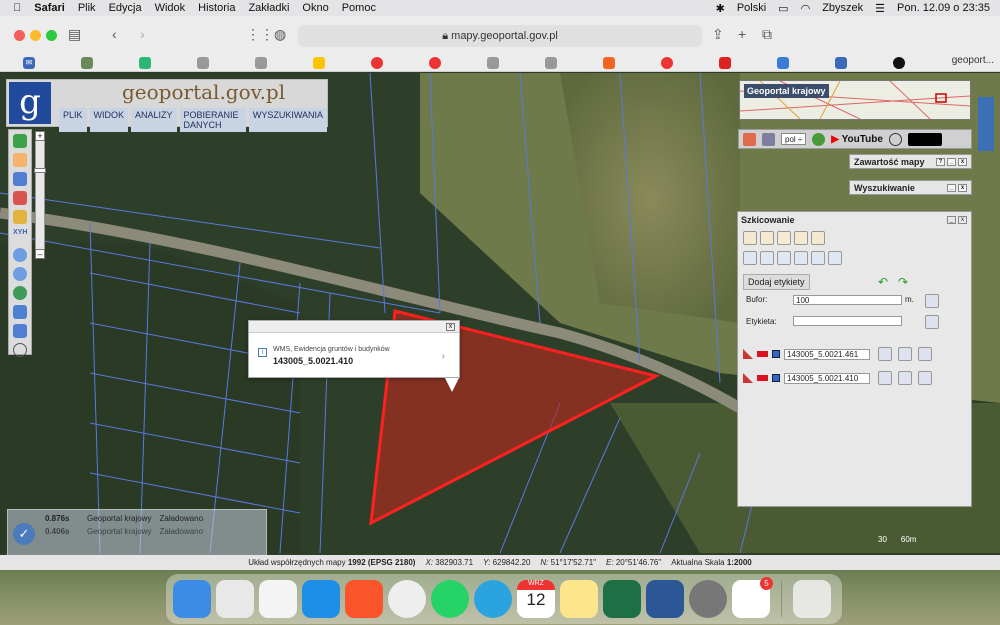 Image resolution: width=1000 pixels, height=625 pixels. What do you see at coordinates (407, 599) in the screenshot?
I see `chrome-icon` at bounding box center [407, 599].